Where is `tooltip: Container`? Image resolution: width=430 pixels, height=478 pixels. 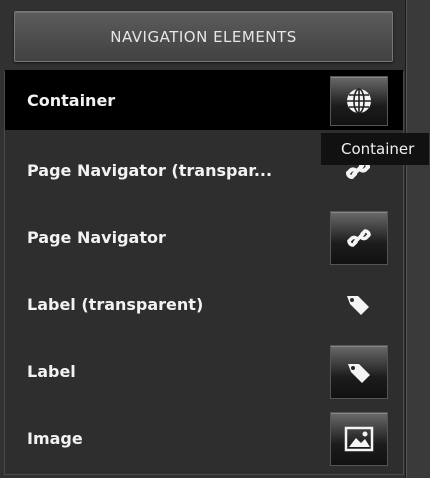
tooltip: Container is located at coordinates (375, 149).